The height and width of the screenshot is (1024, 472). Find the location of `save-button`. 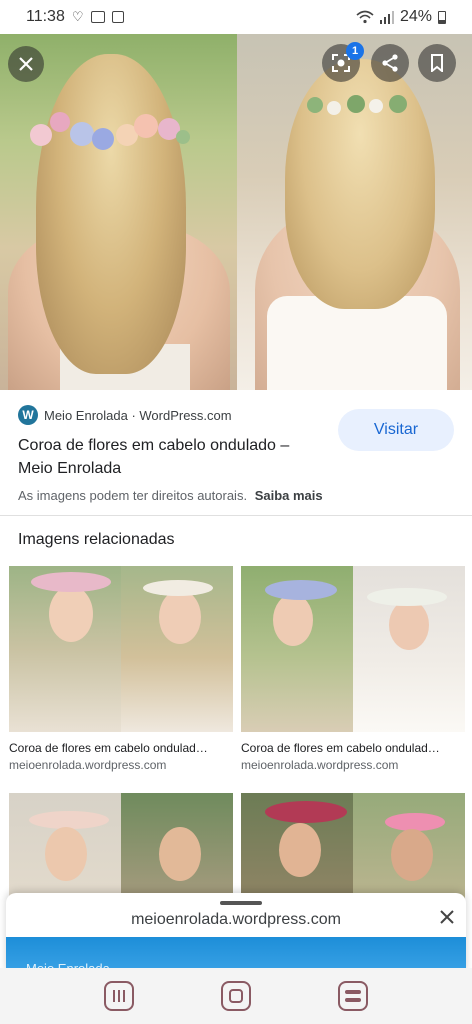

save-button is located at coordinates (437, 63).